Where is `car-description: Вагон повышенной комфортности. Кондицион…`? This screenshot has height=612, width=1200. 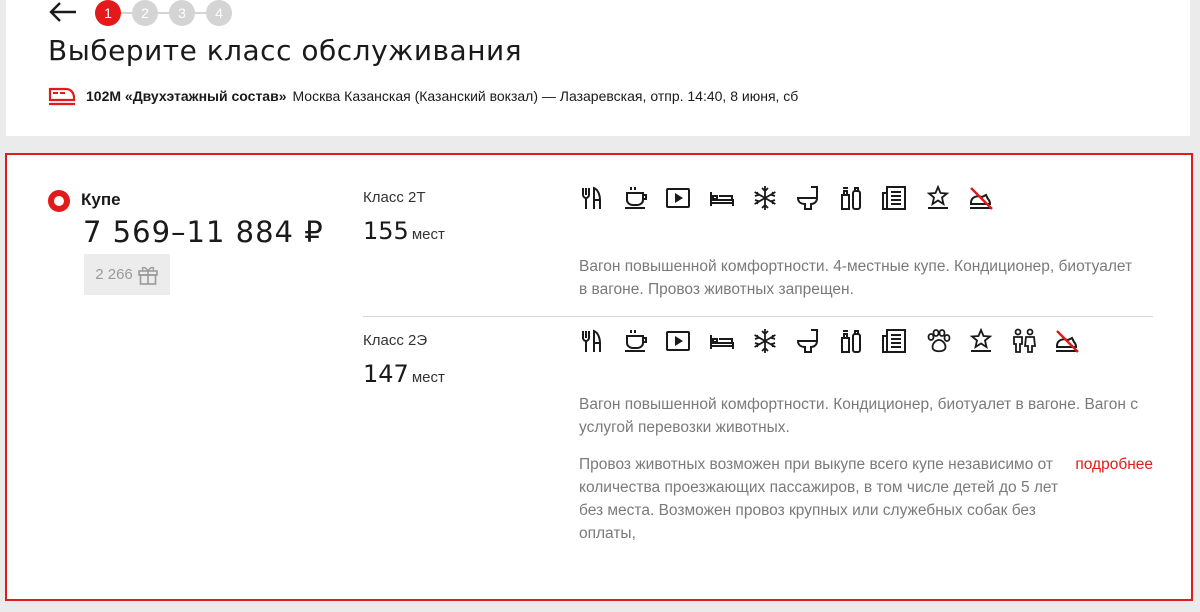 car-description: Вагон повышенной комфортности. Кондицион… is located at coordinates (858, 416).